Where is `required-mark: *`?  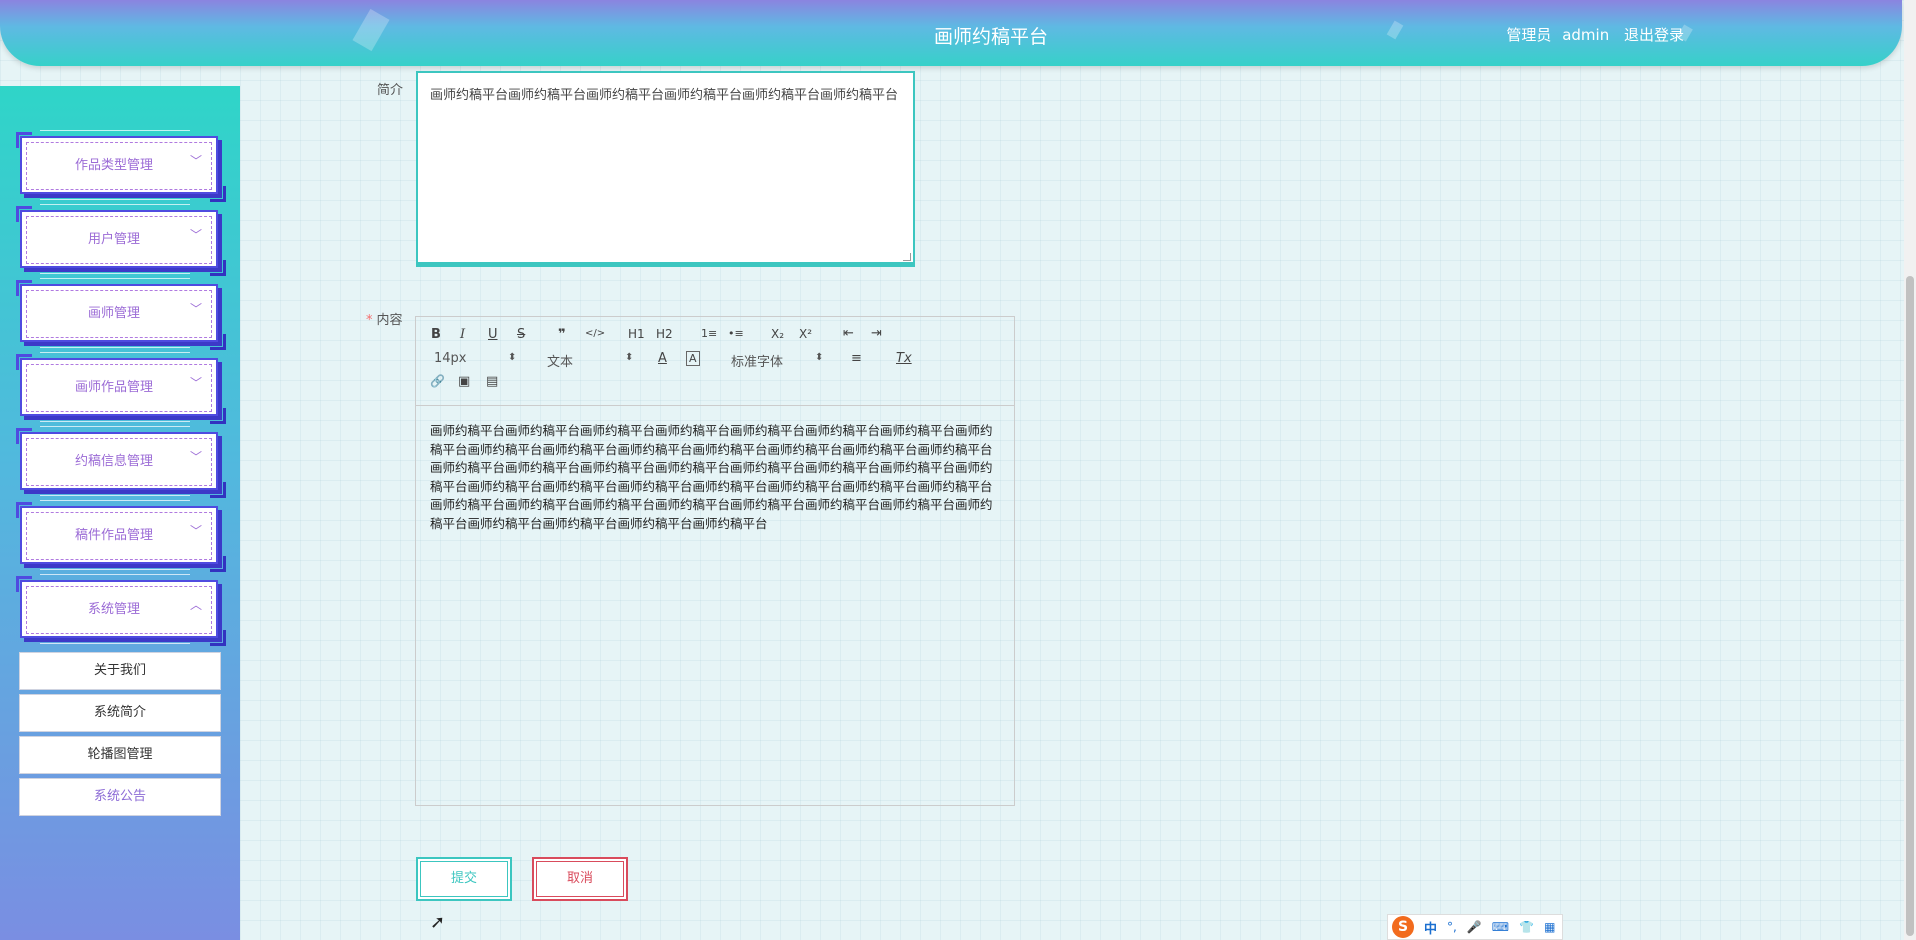 required-mark: * is located at coordinates (369, 320).